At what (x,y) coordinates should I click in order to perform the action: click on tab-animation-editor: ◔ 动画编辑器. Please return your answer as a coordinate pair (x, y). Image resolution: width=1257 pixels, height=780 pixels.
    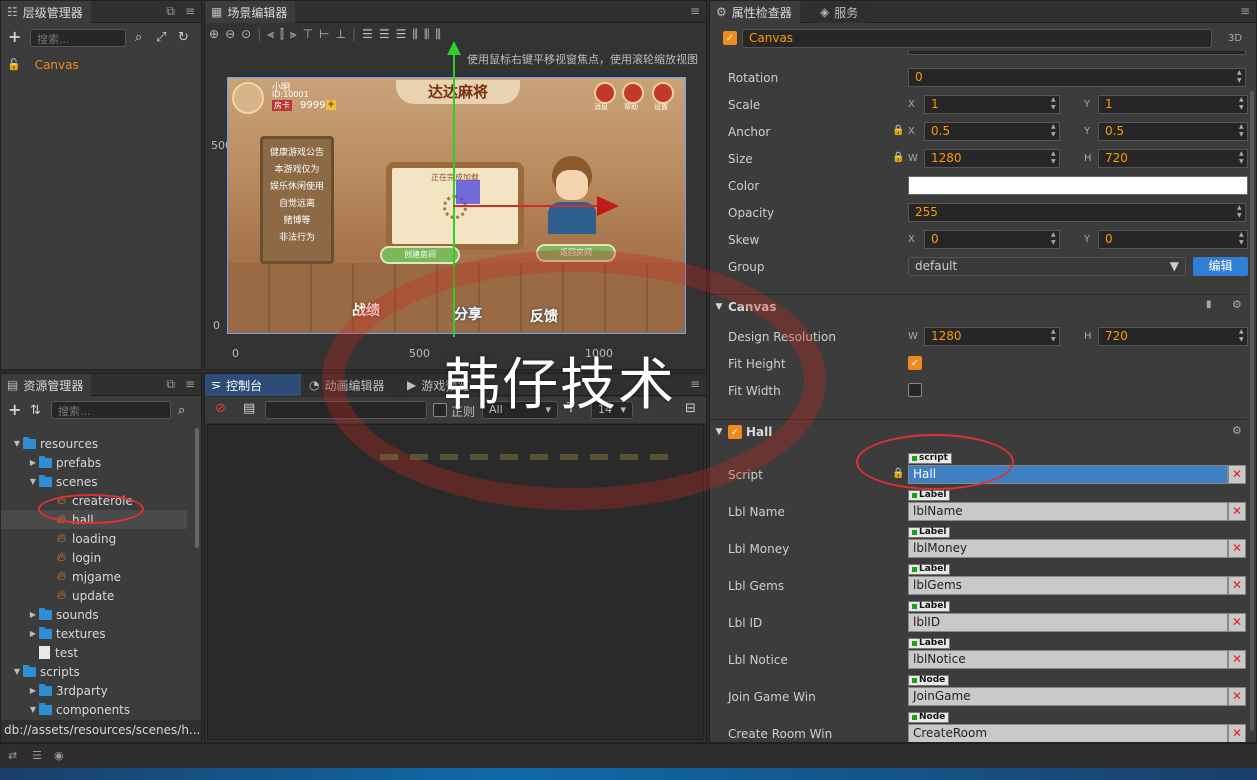
    Looking at the image, I should click on (351, 385).